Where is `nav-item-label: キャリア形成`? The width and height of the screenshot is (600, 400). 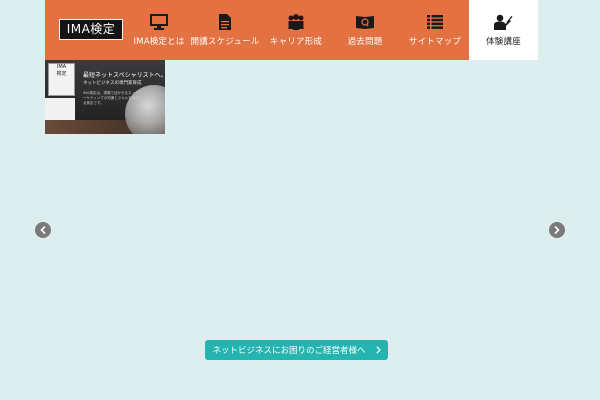
nav-item-label: キャリア形成 is located at coordinates (296, 42).